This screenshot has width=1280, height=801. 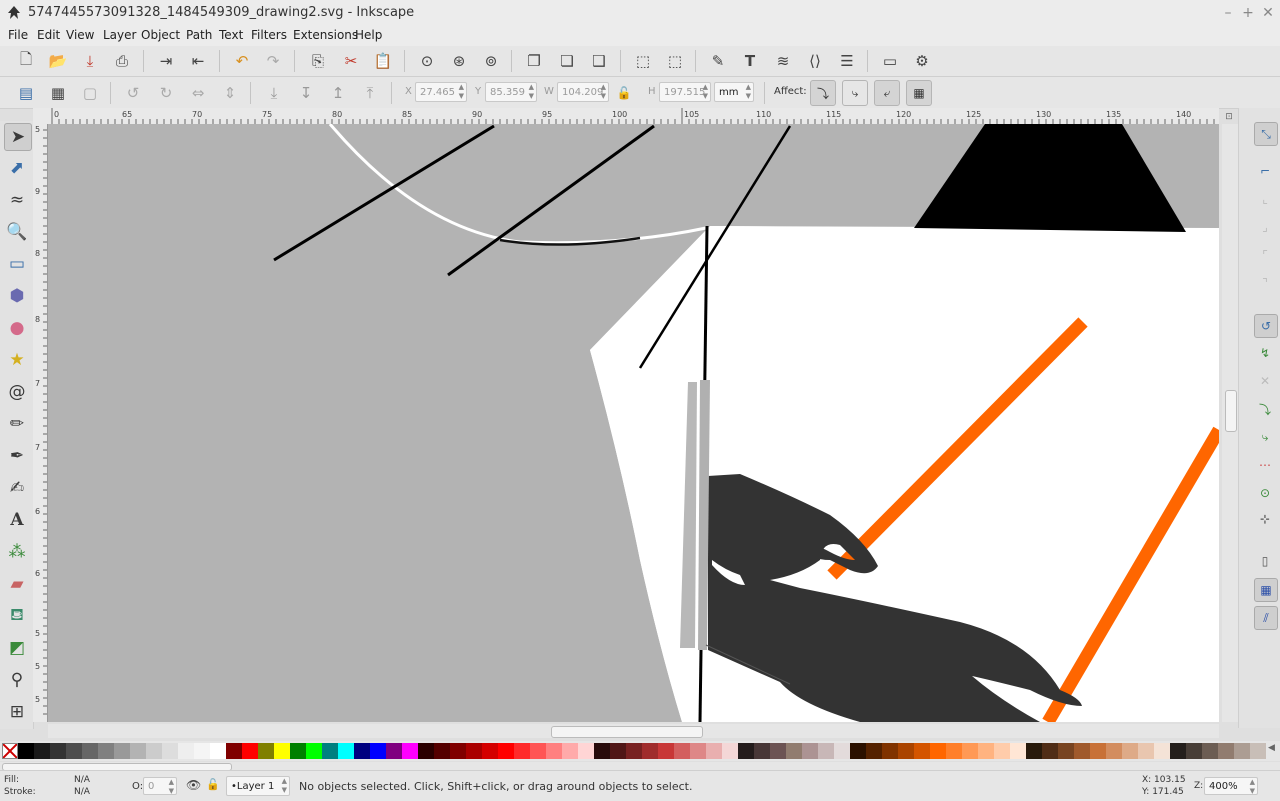 I want to click on export-icon: ⇤, so click(x=198, y=61).